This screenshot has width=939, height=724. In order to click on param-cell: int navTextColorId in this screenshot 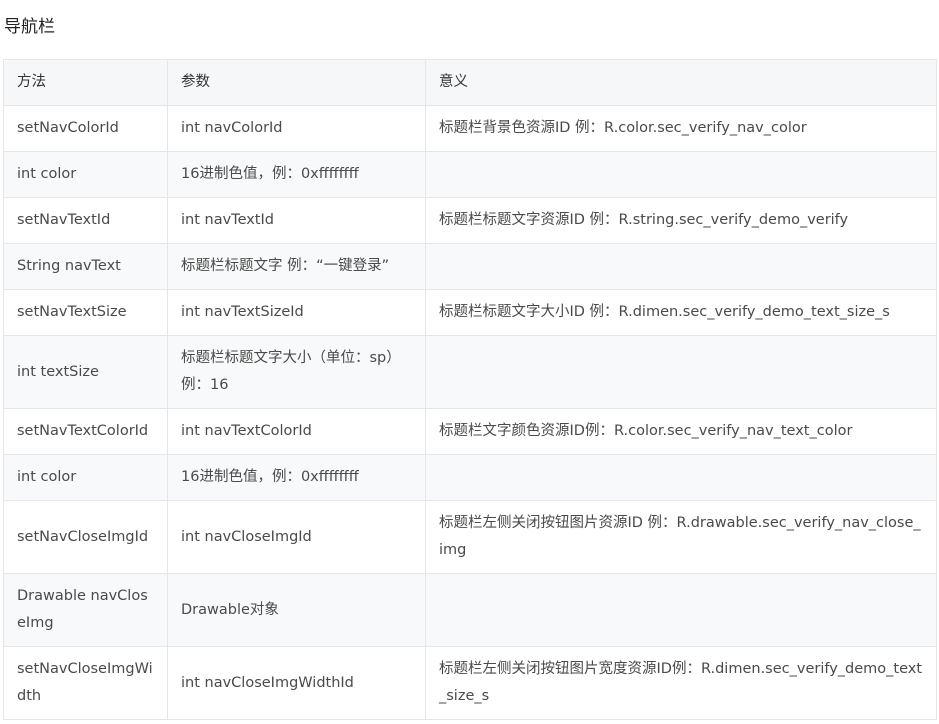, I will do `click(296, 431)`.